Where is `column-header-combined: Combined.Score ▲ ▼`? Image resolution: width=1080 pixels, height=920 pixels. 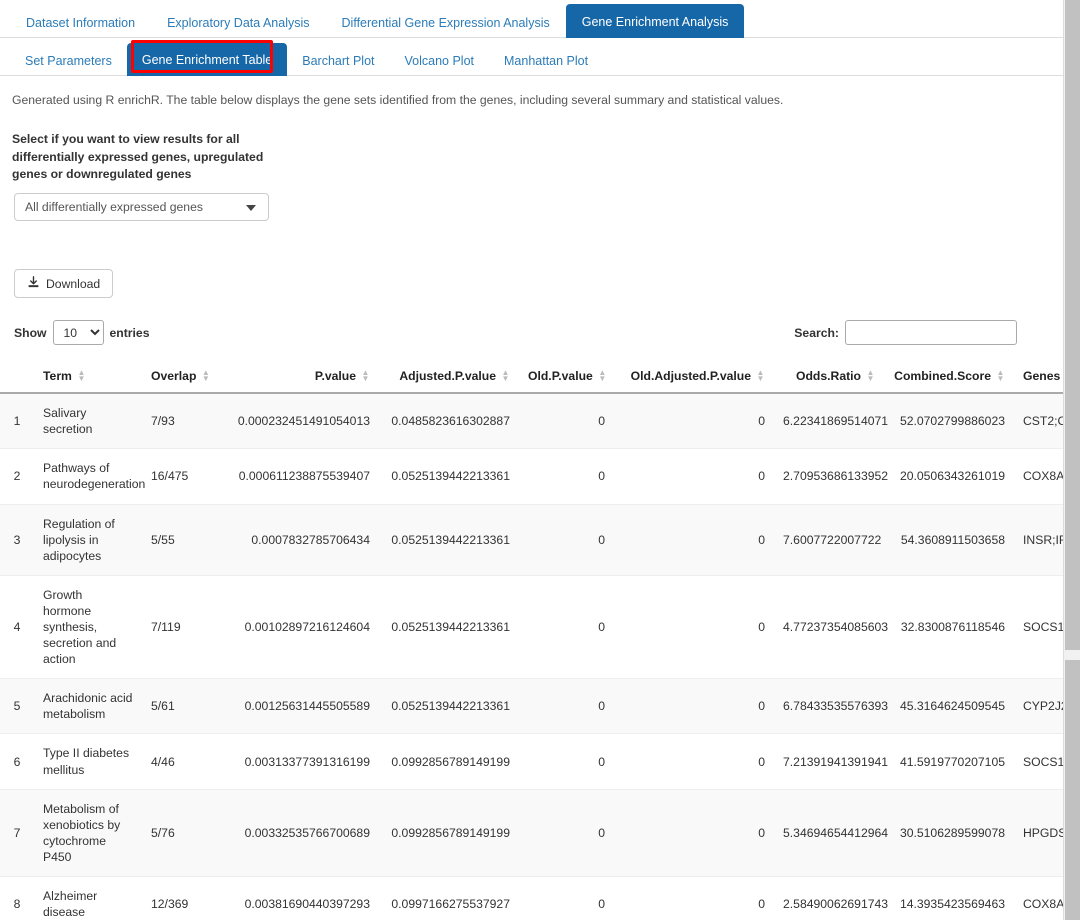 column-header-combined: Combined.Score ▲ ▼ is located at coordinates (949, 377).